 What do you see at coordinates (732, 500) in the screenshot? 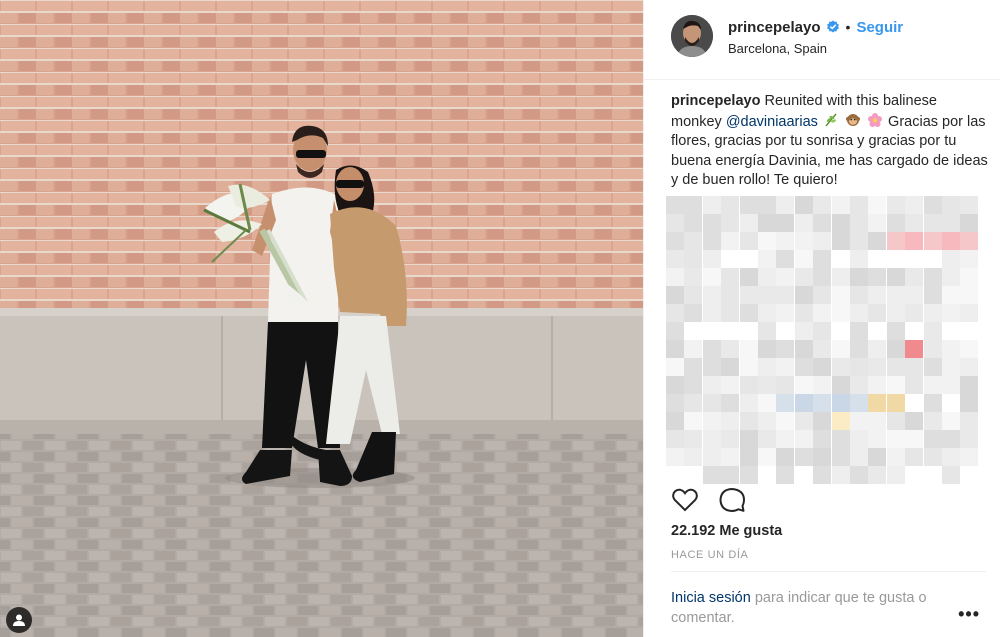
I see `comment-icon` at bounding box center [732, 500].